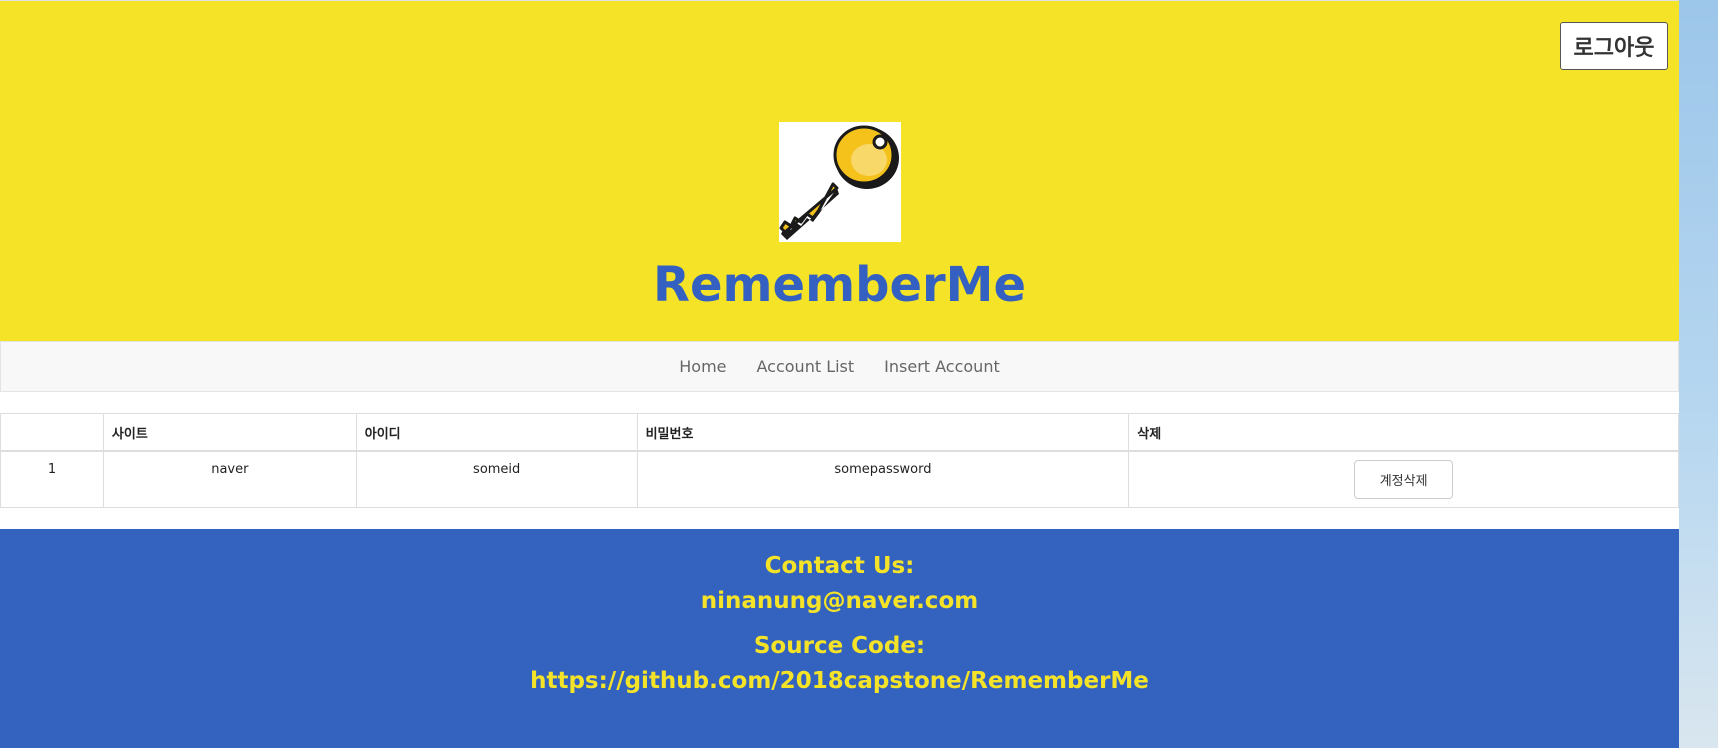  I want to click on contact-email-link: ninanung@naver.com, so click(839, 601).